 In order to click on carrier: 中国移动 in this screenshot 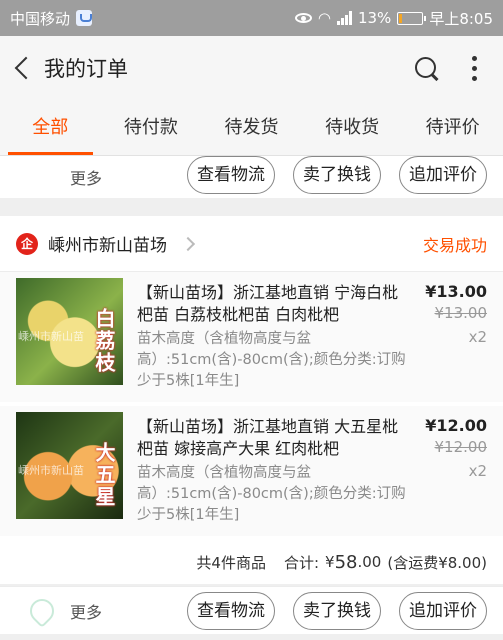, I will do `click(51, 18)`.